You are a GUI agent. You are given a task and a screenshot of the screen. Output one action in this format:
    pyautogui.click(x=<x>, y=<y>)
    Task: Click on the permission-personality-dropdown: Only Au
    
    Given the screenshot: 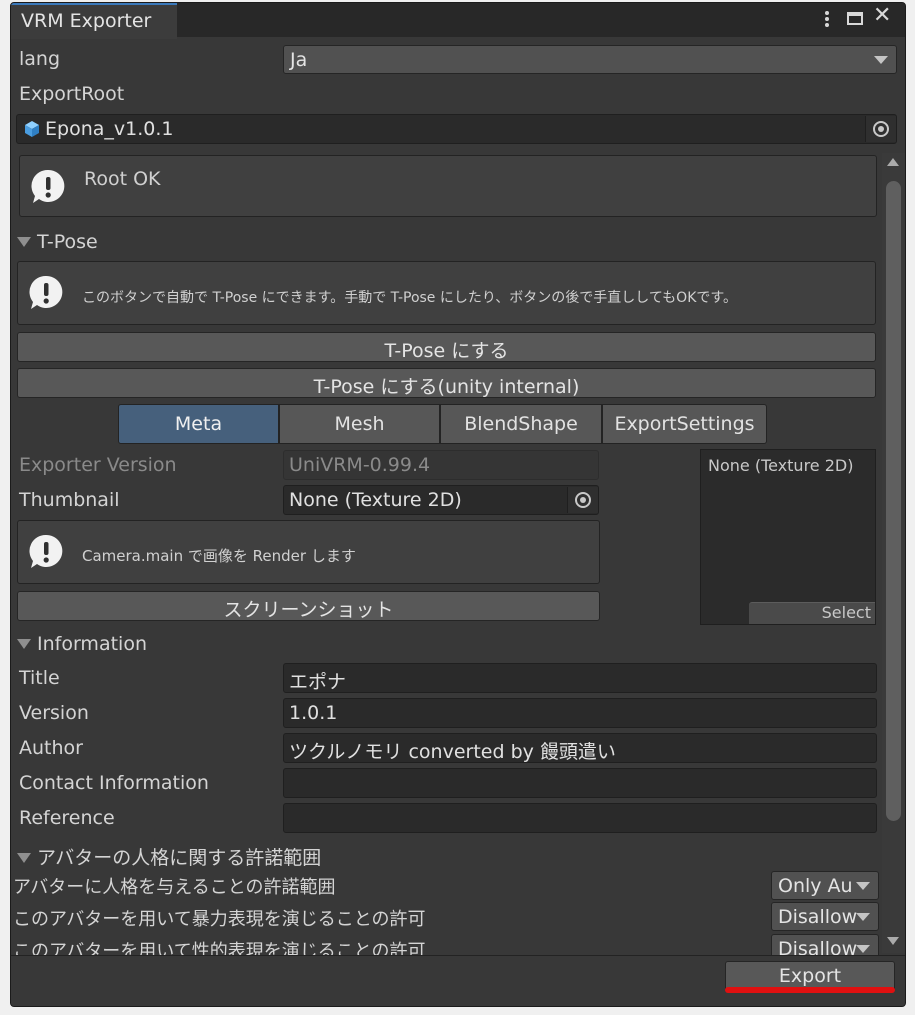 What is the action you would take?
    pyautogui.click(x=825, y=885)
    